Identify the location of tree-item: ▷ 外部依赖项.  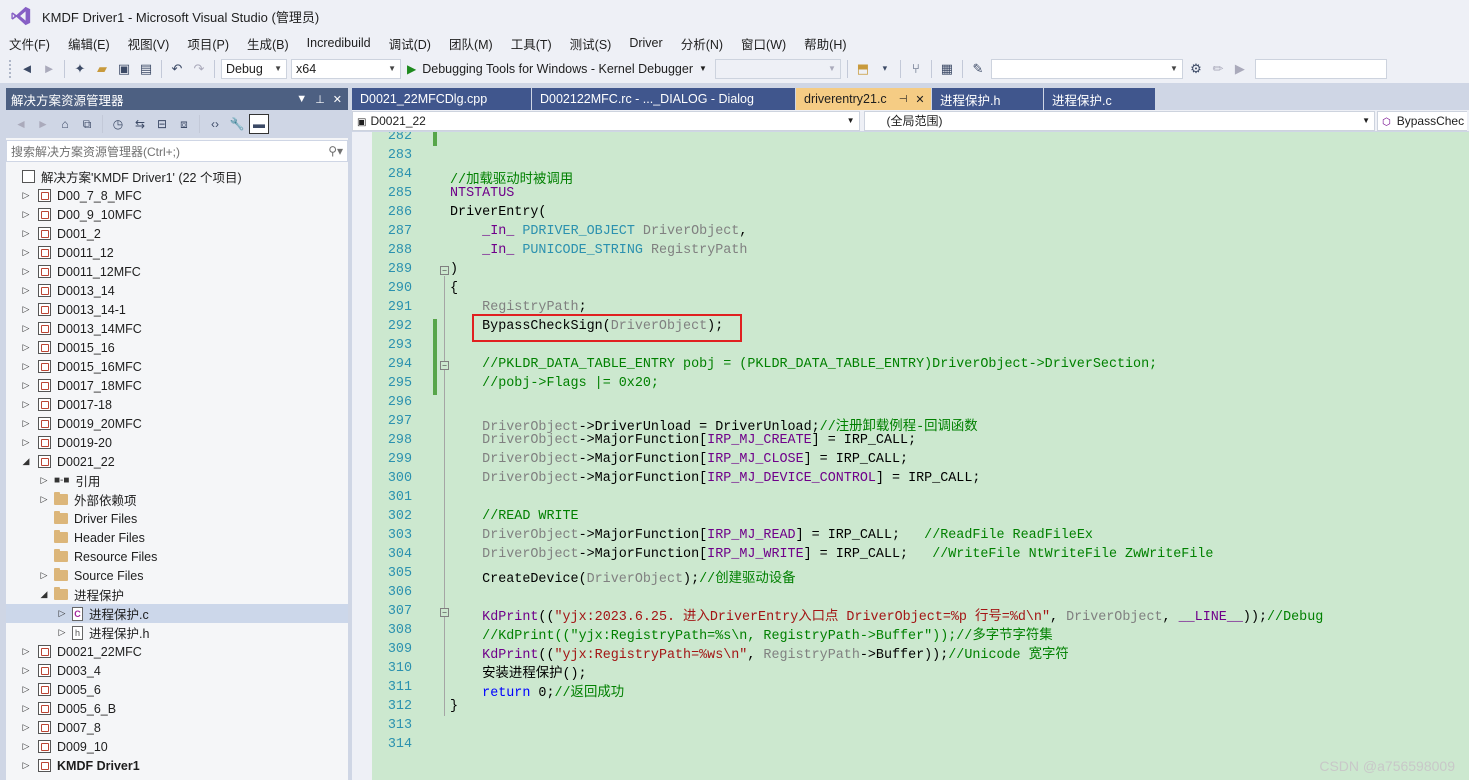
(177, 499).